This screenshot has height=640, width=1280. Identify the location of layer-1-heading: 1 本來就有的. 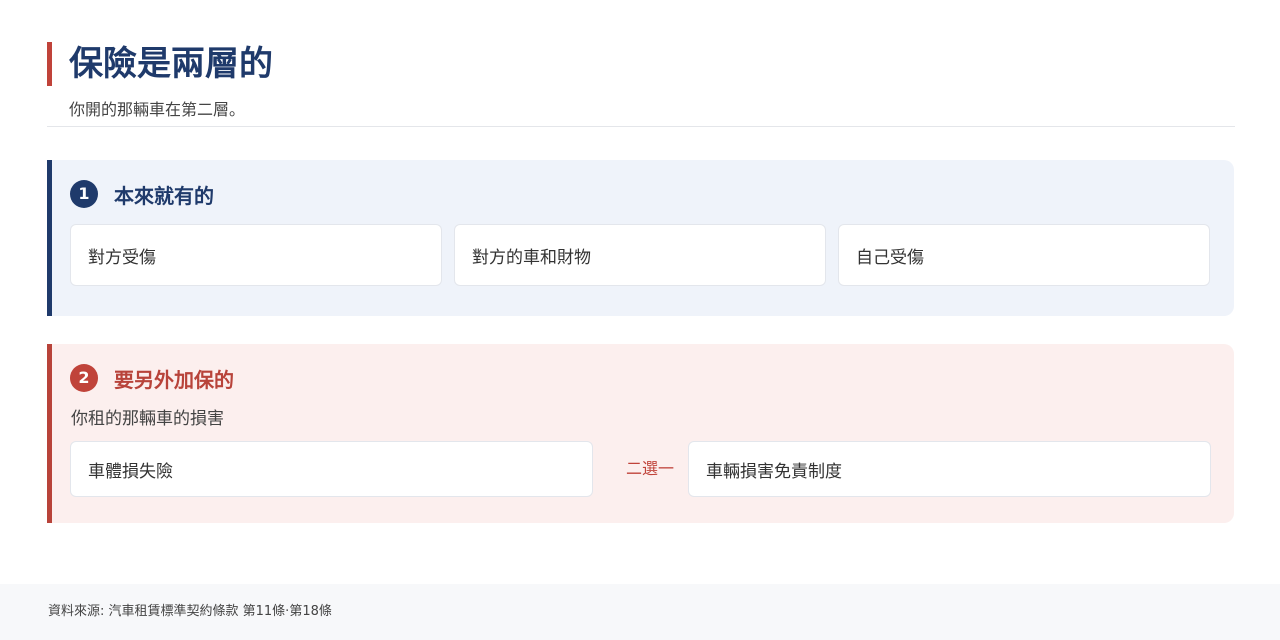
(142, 194).